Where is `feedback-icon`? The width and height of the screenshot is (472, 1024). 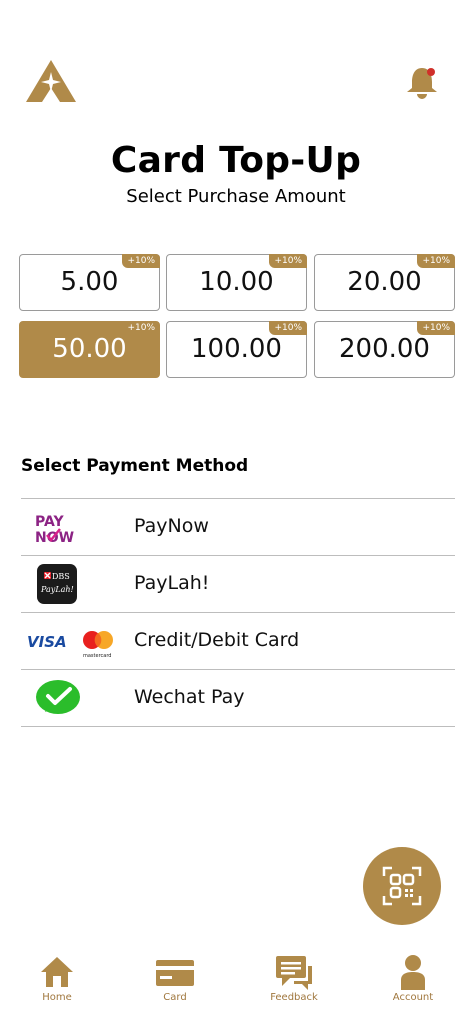
feedback-icon is located at coordinates (294, 973).